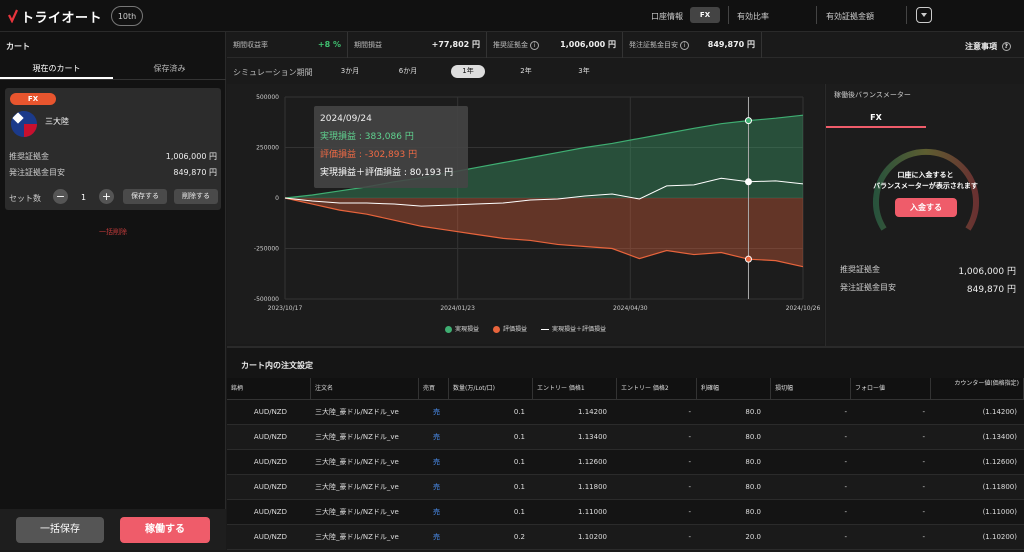  Describe the element at coordinates (653, 45) in the screenshot. I see `order-margin-stat-label: 発注証拠金目安` at that location.